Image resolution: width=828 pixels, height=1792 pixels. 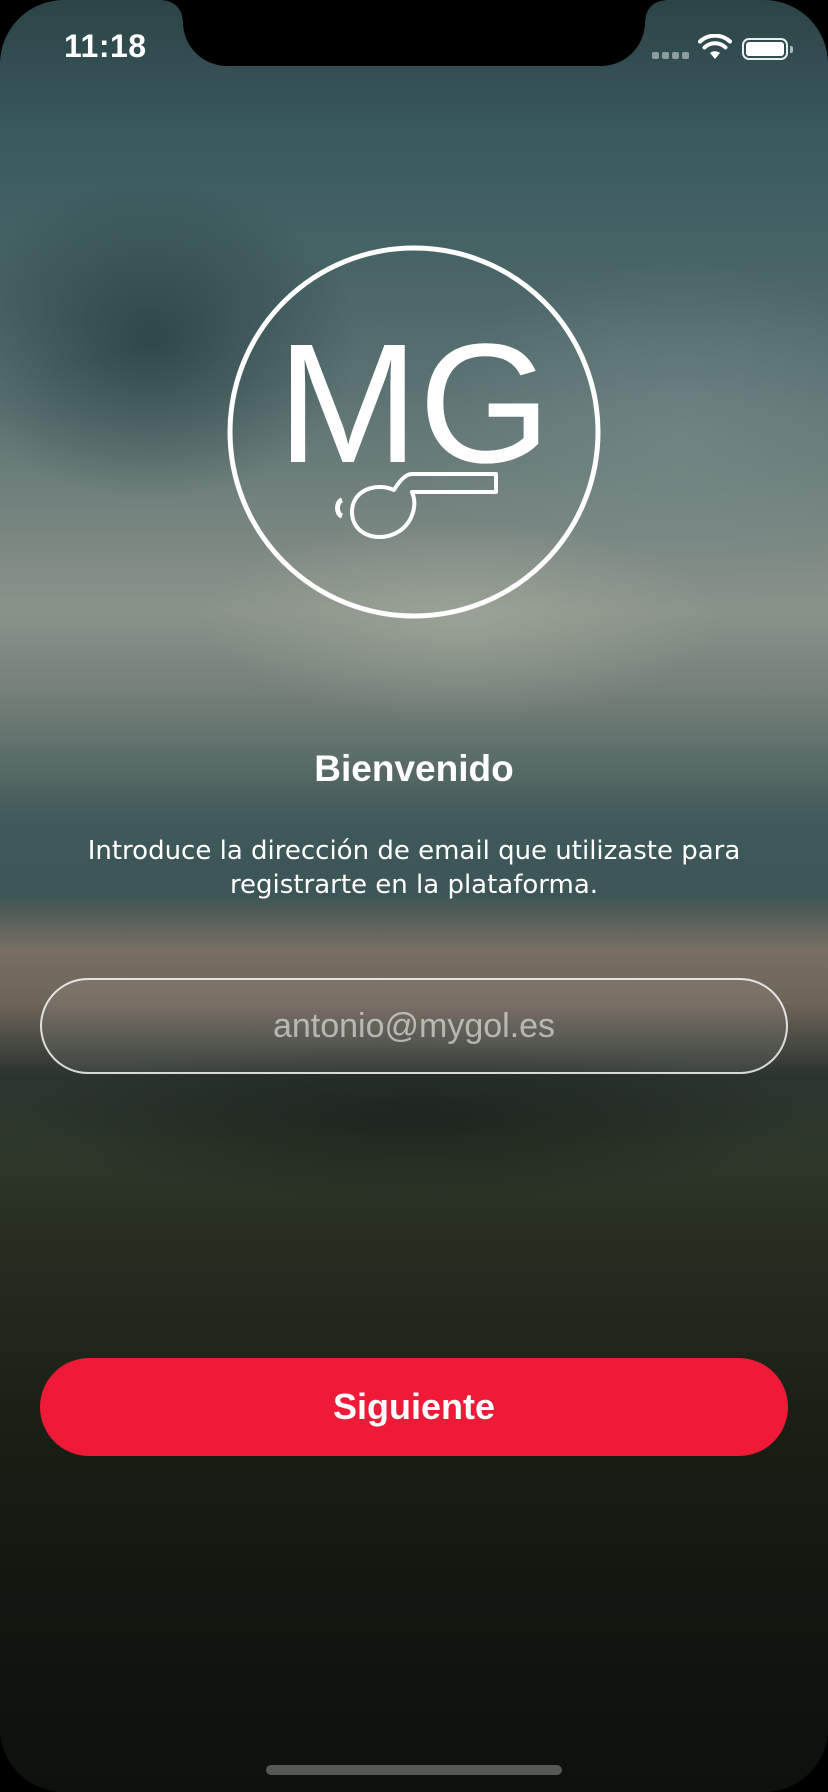 I want to click on cellular-signal-icon, so click(x=670, y=55).